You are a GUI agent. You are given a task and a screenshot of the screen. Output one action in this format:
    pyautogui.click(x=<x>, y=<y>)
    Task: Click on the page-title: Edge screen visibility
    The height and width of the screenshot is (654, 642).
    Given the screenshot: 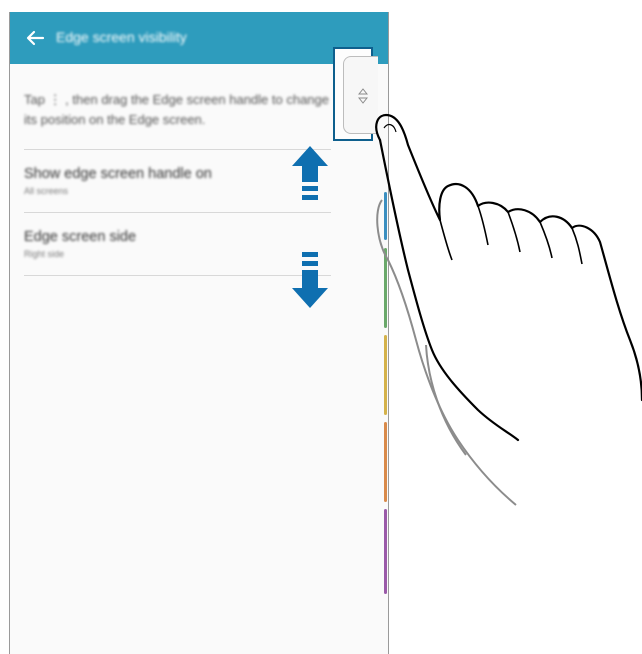 What is the action you would take?
    pyautogui.click(x=121, y=37)
    